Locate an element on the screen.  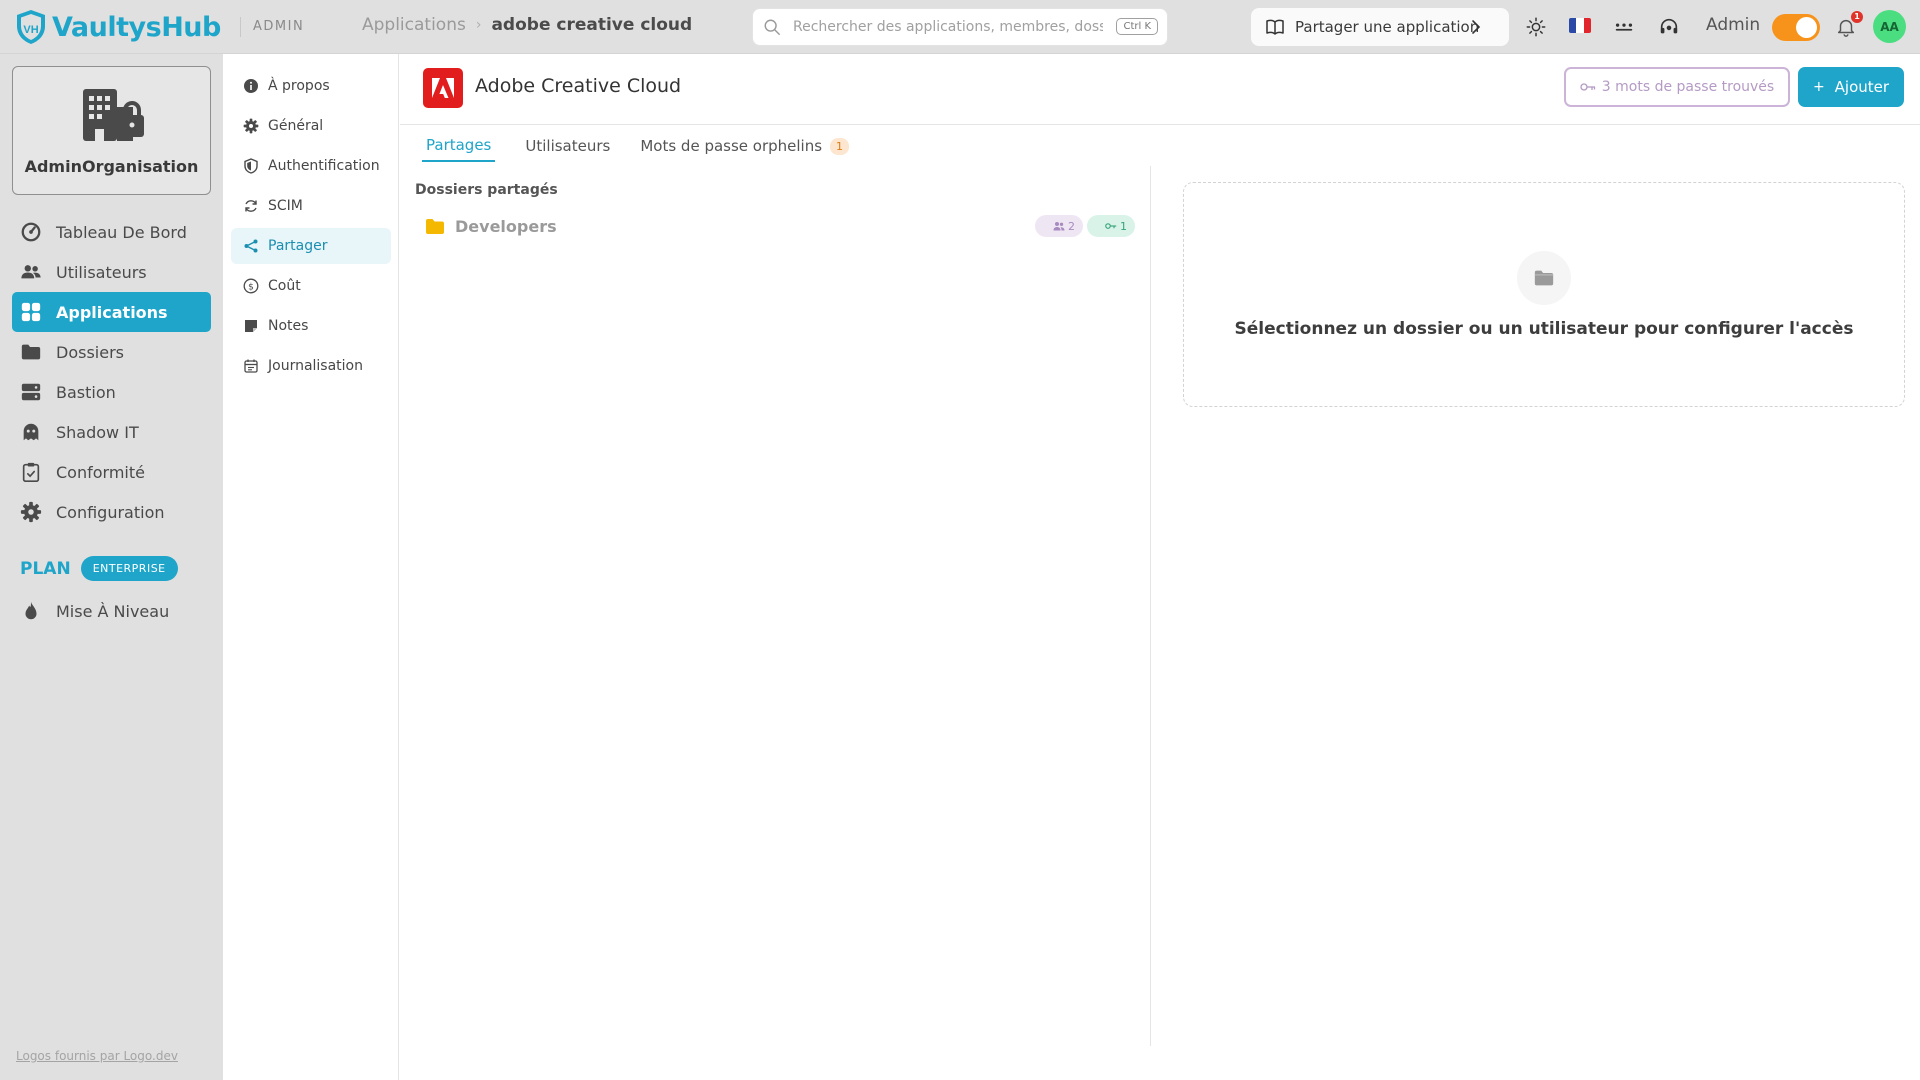
passwords-found-button: 3 mots de passe trouvés is located at coordinates (1677, 87).